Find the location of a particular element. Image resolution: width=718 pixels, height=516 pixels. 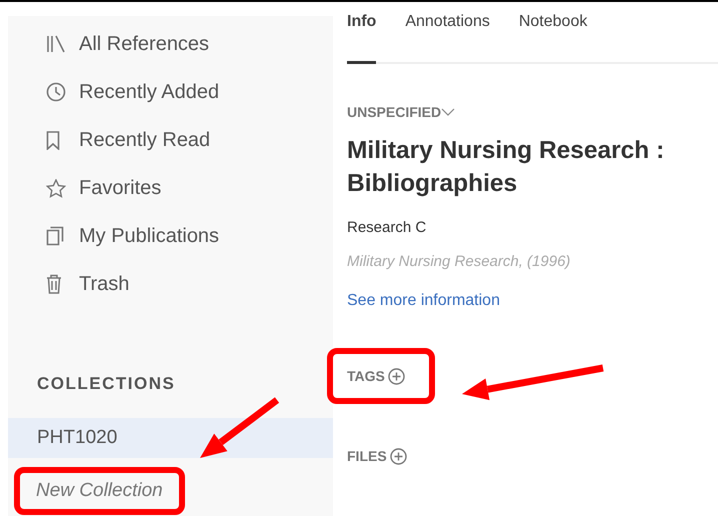

star-icon is located at coordinates (56, 188).